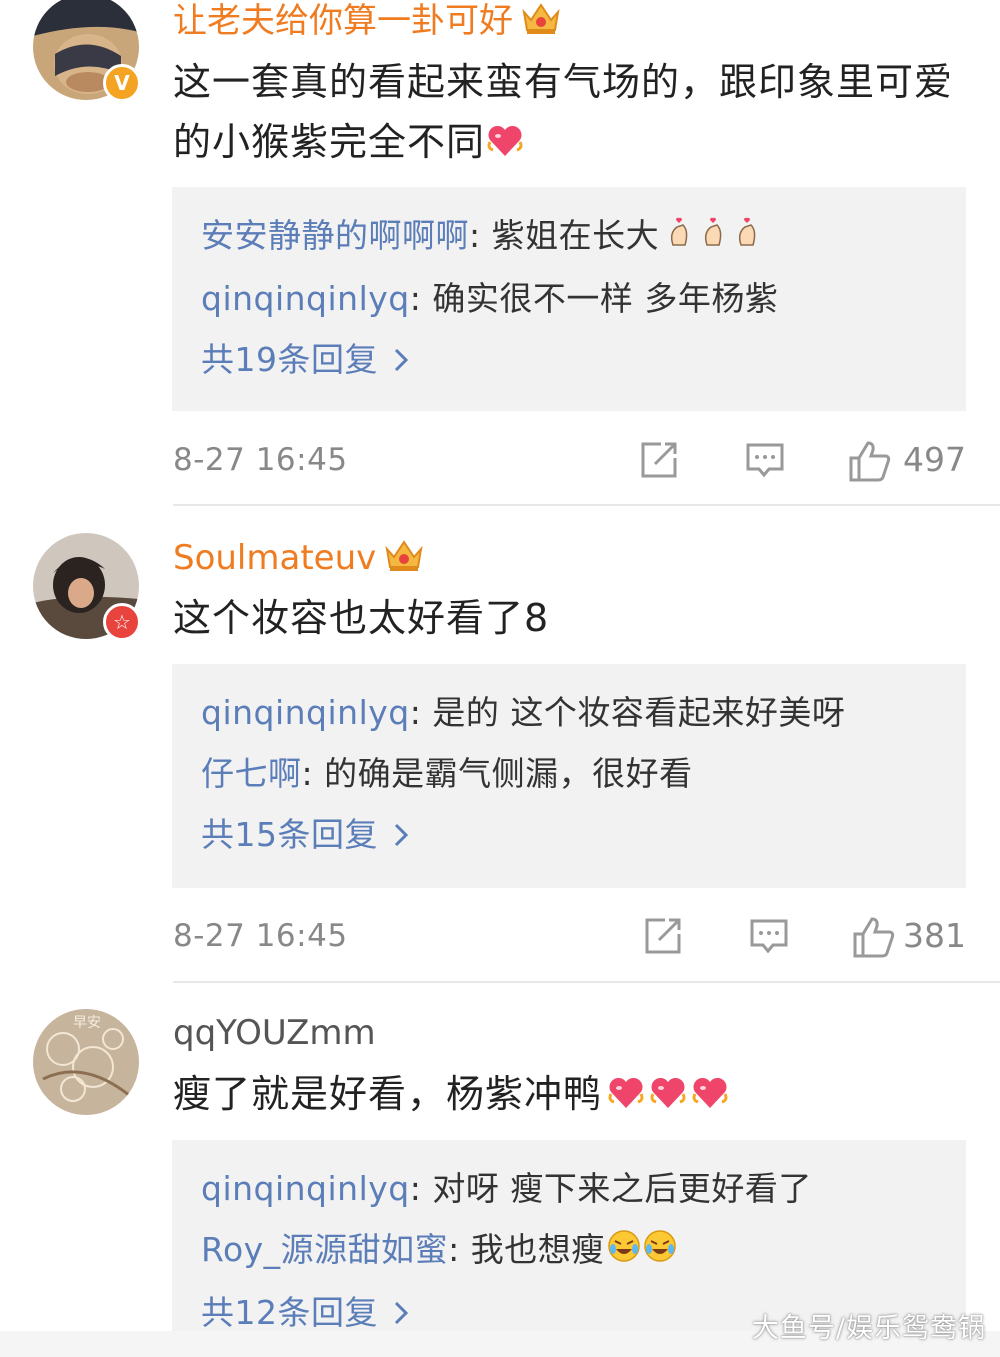  I want to click on comment-text: 这一套真的看起来蛮有气场的，跟印象里可爱的小猴紫完全不同, so click(563, 112).